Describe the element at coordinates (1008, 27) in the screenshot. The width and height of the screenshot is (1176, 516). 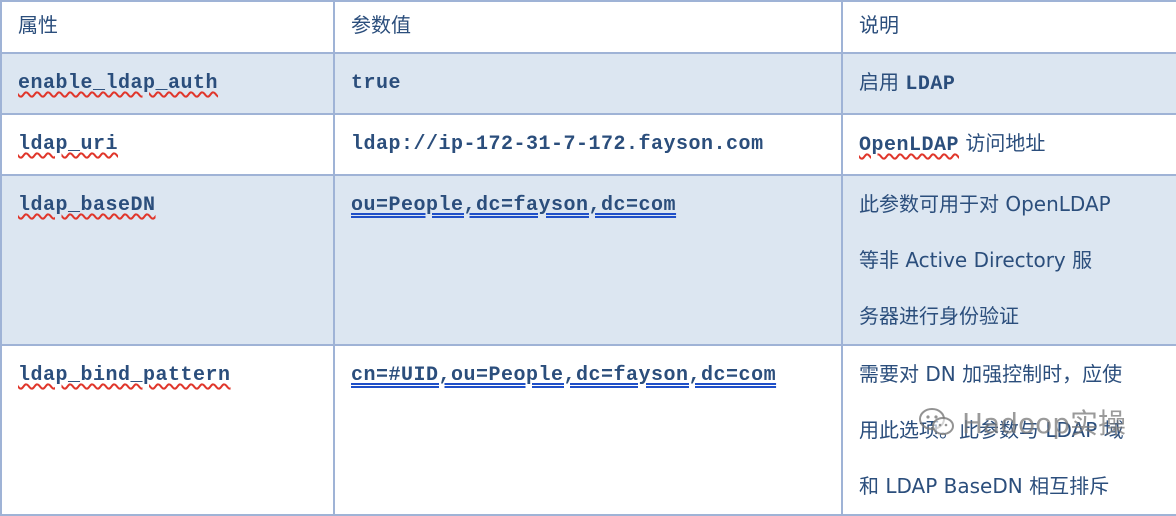
I see `header-description: 说明` at that location.